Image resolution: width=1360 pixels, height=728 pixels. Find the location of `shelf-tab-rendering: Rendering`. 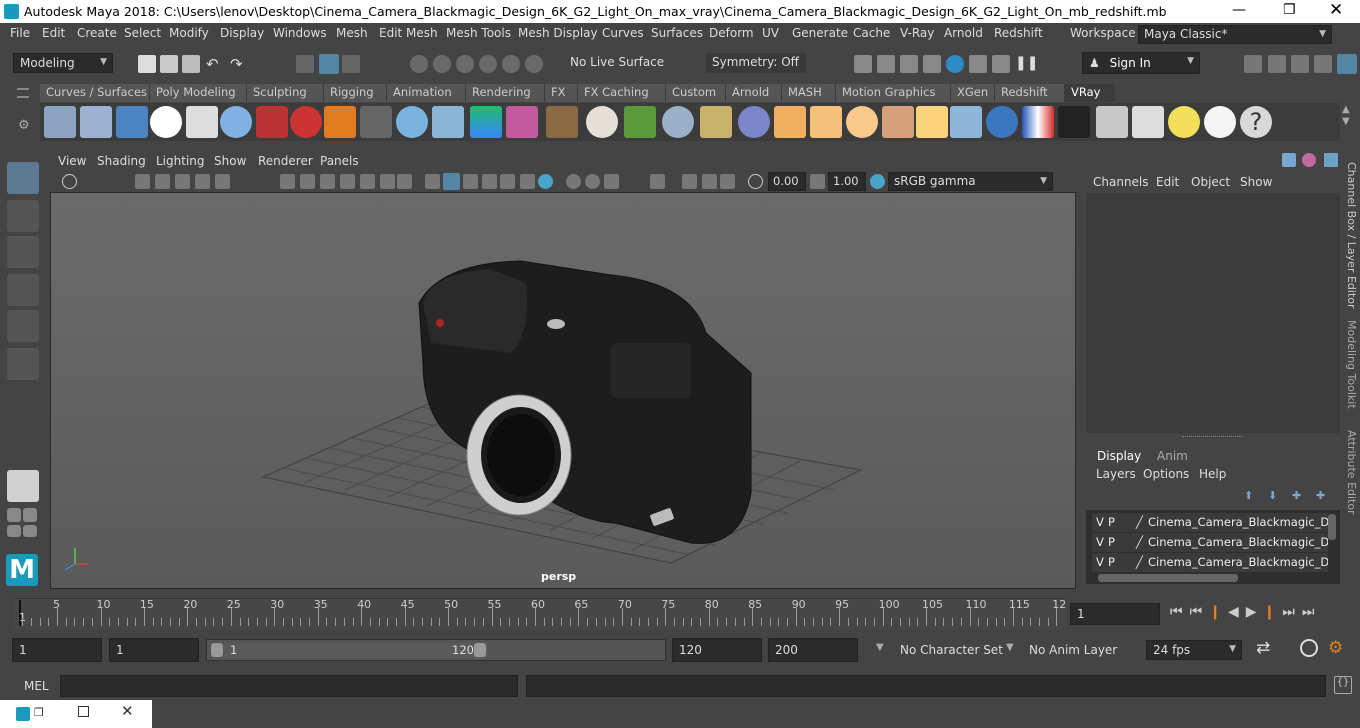

shelf-tab-rendering: Rendering is located at coordinates (505, 93).